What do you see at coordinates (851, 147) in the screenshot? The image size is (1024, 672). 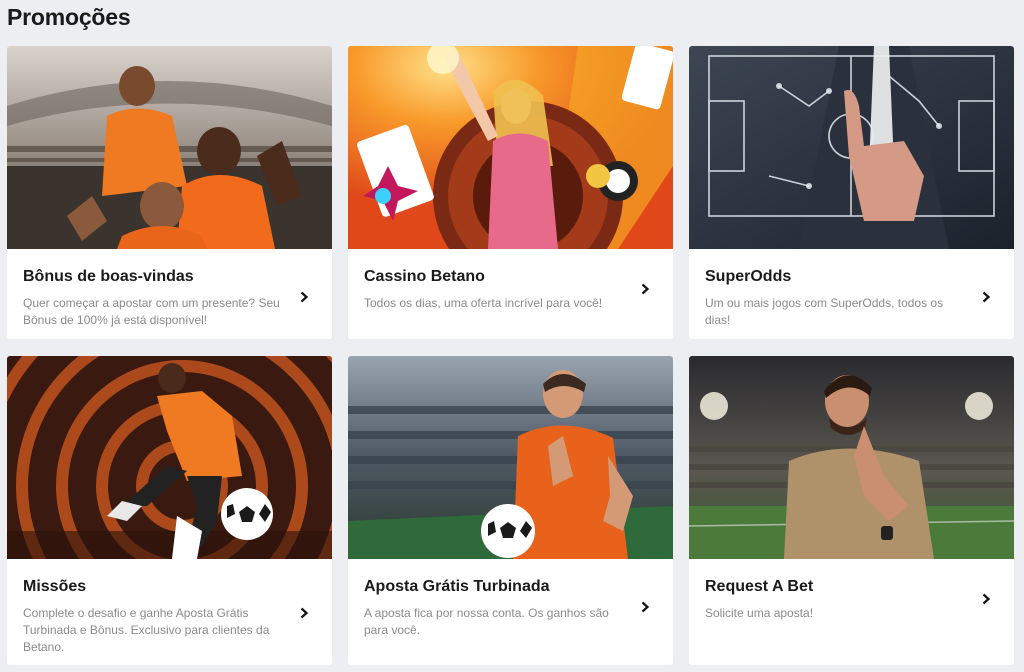 I see `promo-image-superodds` at bounding box center [851, 147].